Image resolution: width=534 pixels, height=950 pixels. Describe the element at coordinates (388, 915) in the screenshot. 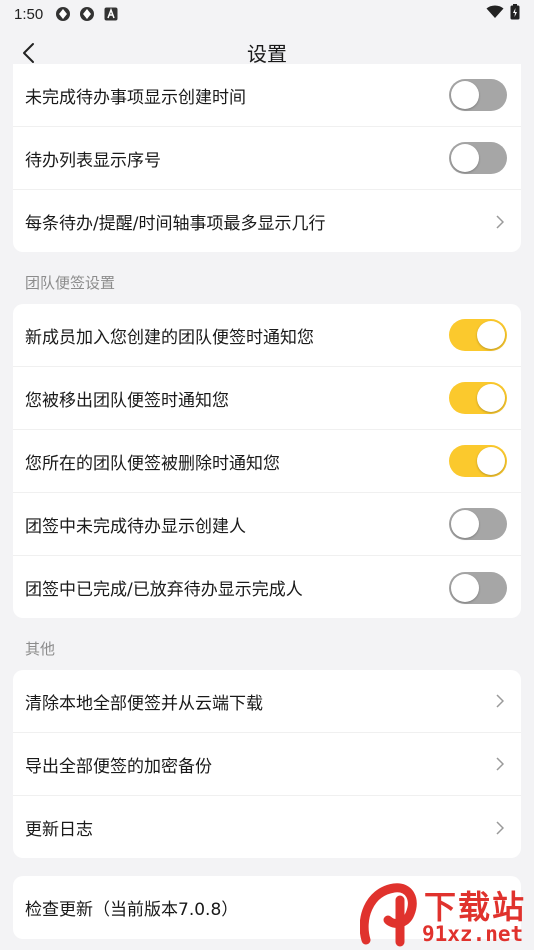

I see `watermark-emblem-icon` at that location.